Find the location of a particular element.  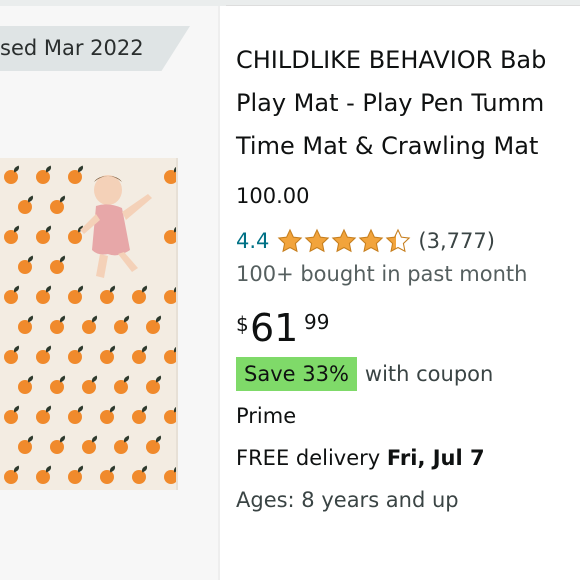

baby-figure is located at coordinates (116, 226).